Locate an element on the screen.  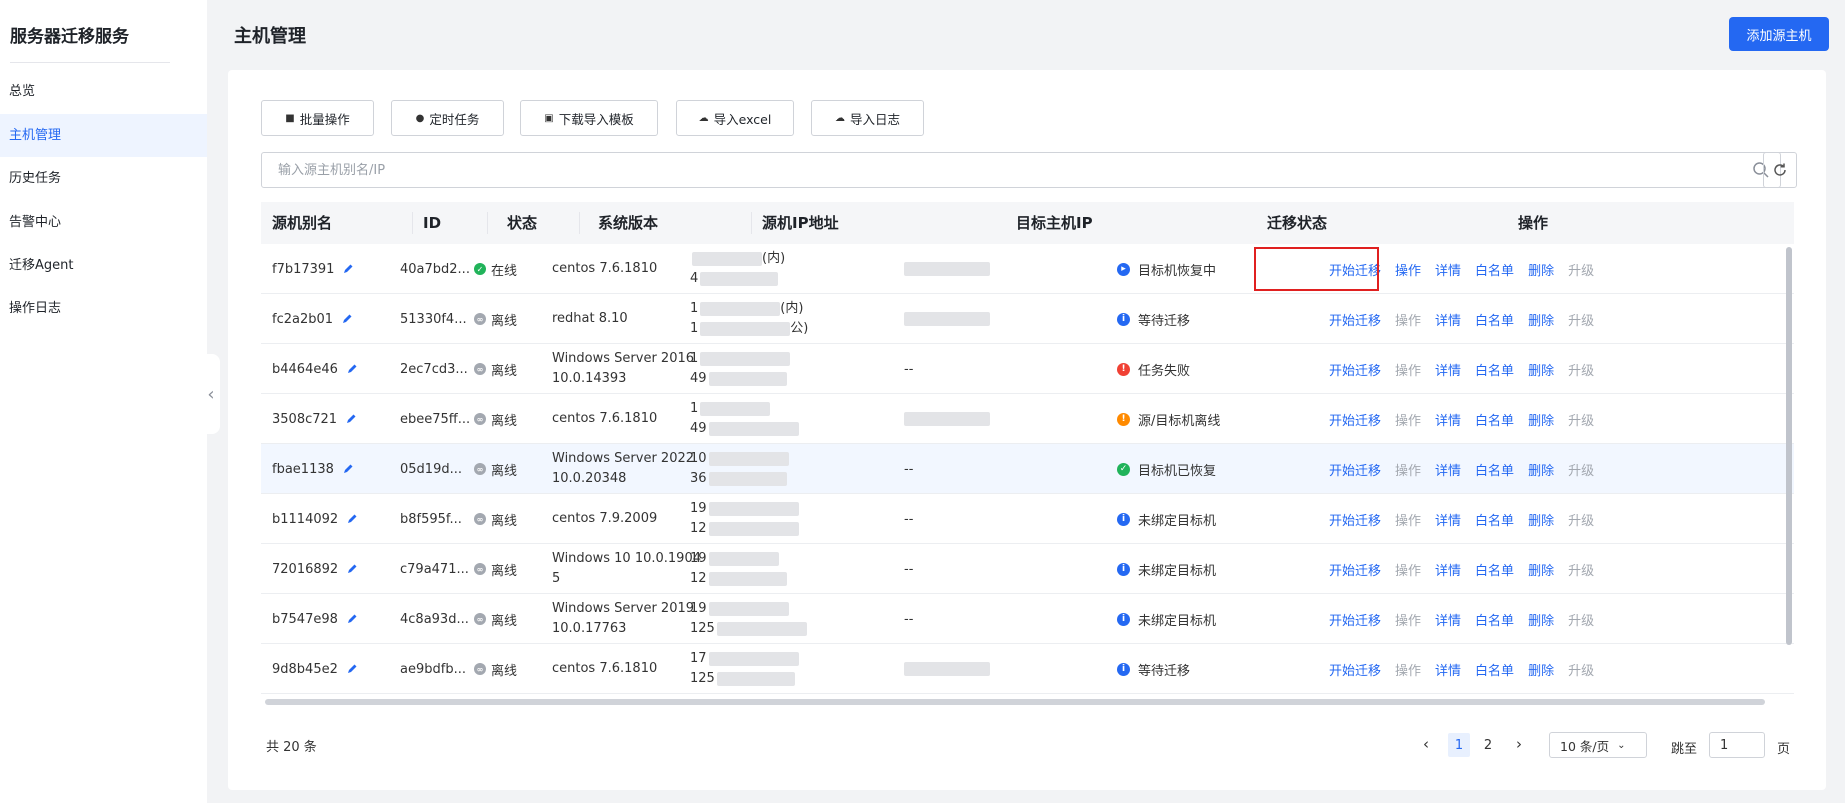
next-page-button: › is located at coordinates (1519, 744).